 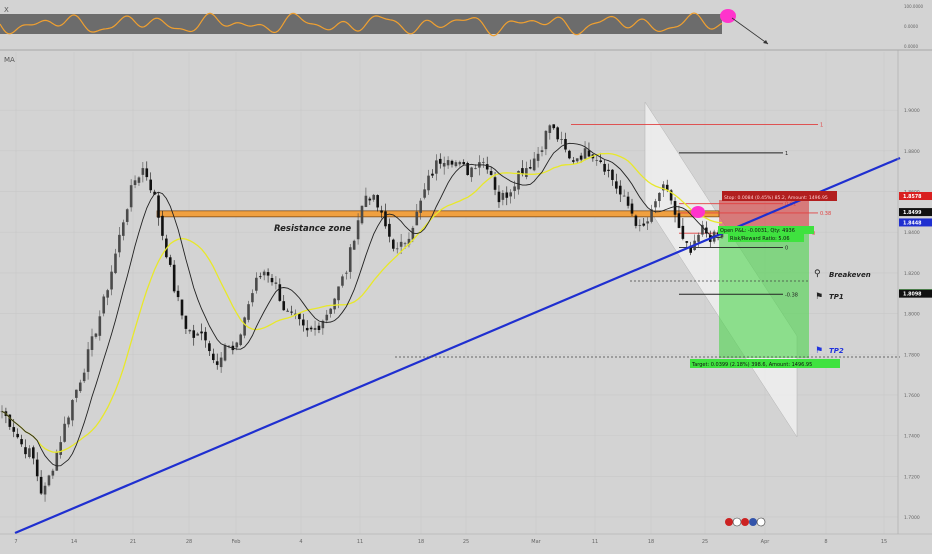 What do you see at coordinates (911, 46) in the screenshot?
I see `indicator-axis-label: 0.0000` at bounding box center [911, 46].